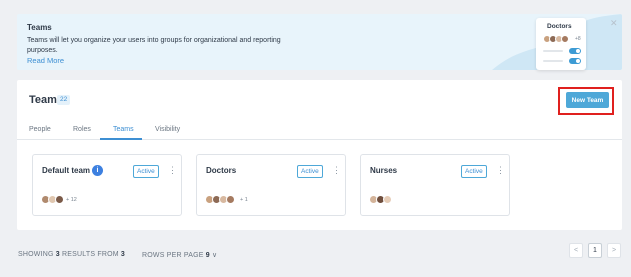 This screenshot has width=631, height=277. I want to click on doctors-illustration-card: Doctors +8, so click(561, 44).